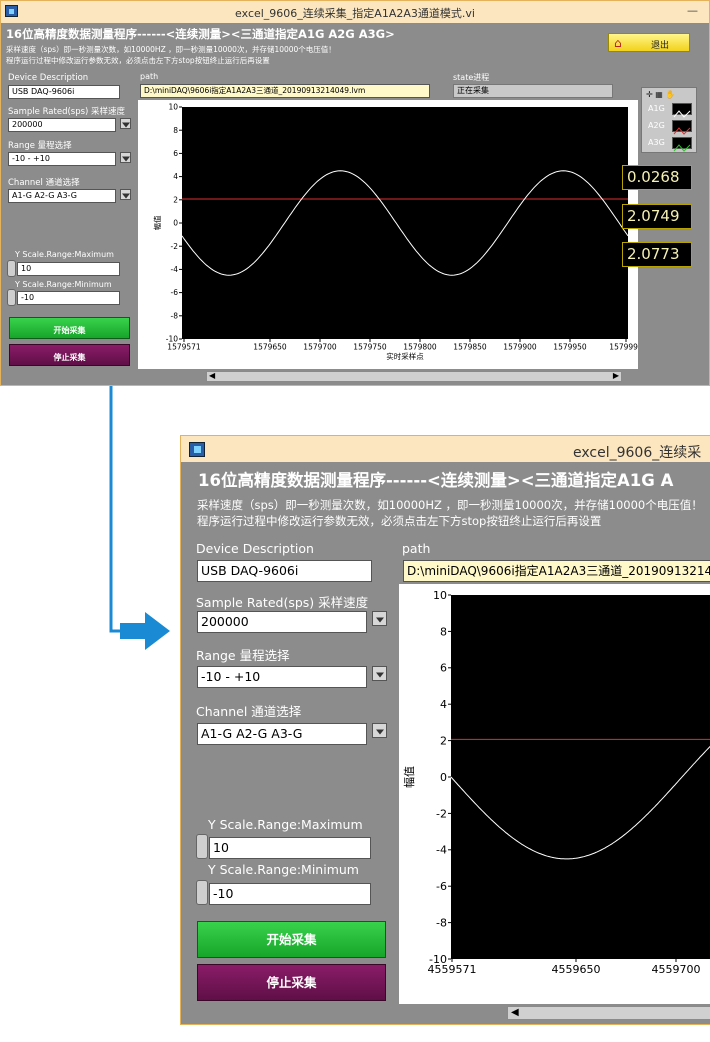 This screenshot has width=710, height=1042. Describe the element at coordinates (441, 886) in the screenshot. I see `y-tick-label: -6` at that location.